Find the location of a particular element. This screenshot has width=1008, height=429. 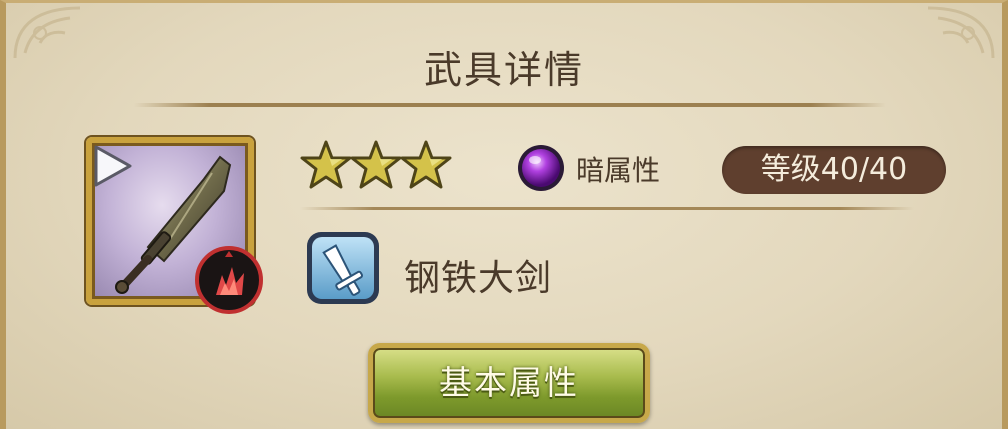

page-title: 武具详情 is located at coordinates (503, 70).